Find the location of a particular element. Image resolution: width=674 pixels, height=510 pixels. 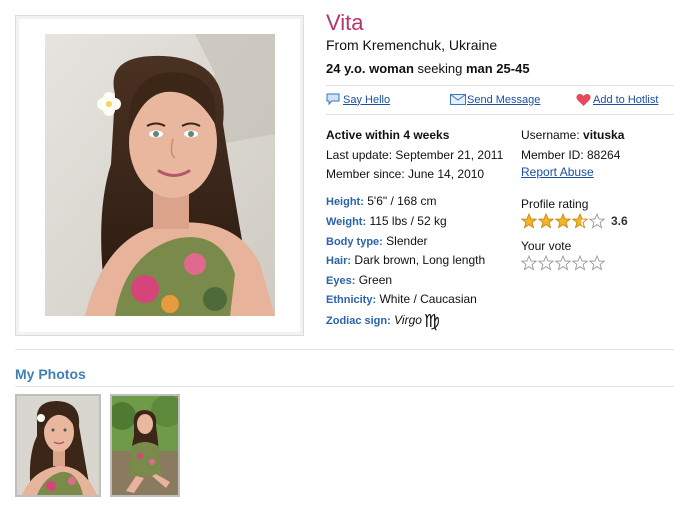

member-id: Member ID: 88264 is located at coordinates (571, 155).